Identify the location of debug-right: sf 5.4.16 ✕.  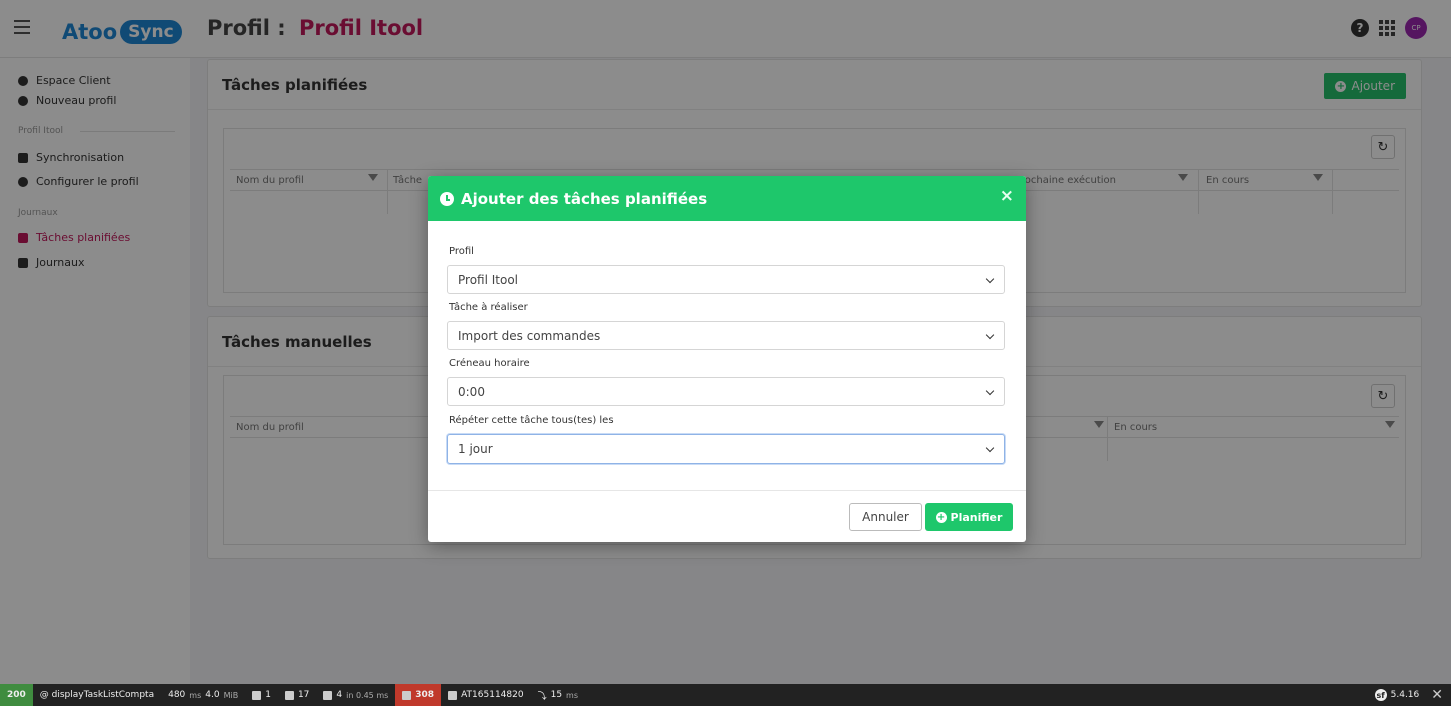
(1408, 695).